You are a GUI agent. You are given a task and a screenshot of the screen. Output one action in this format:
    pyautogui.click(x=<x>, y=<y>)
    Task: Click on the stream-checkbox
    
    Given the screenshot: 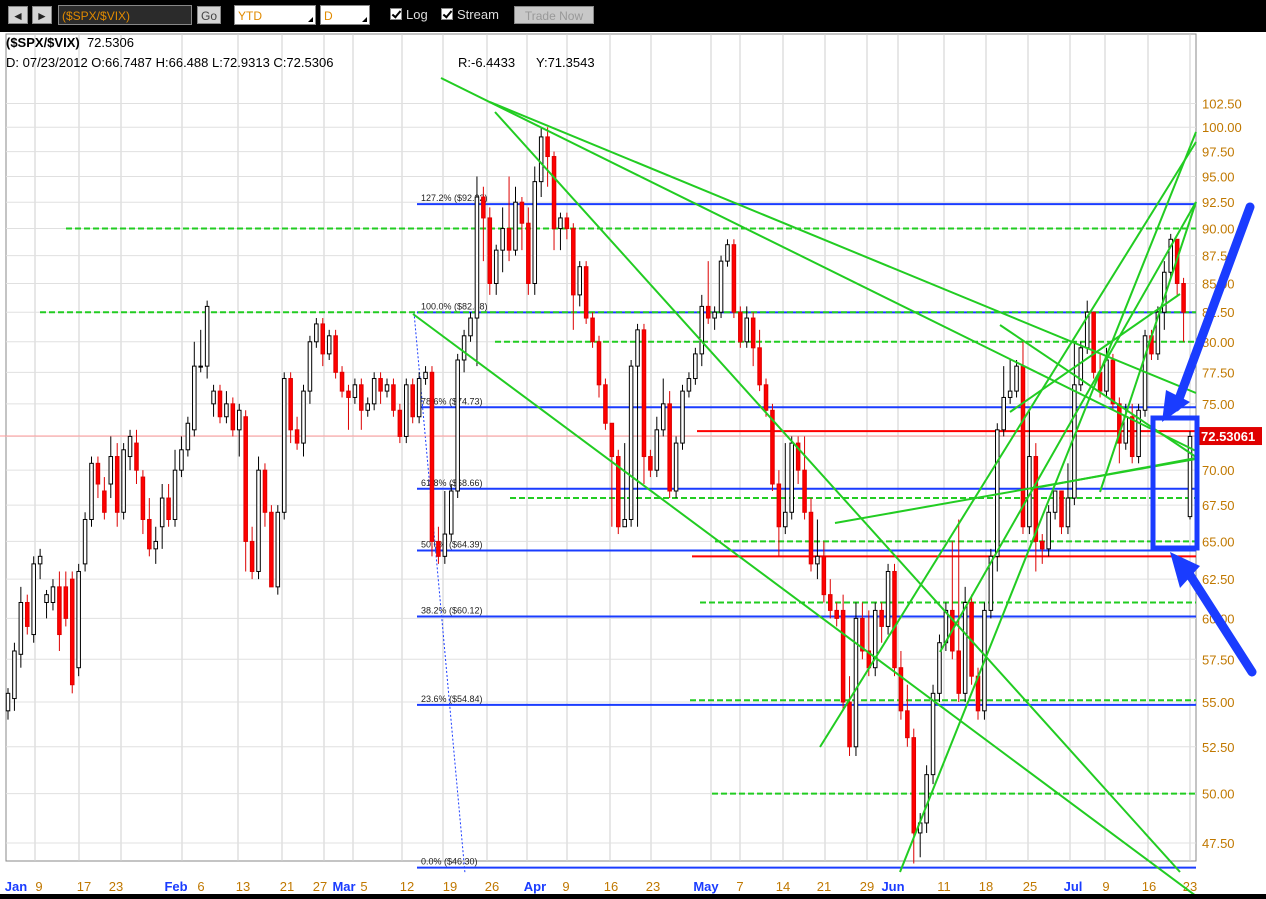 What is the action you would take?
    pyautogui.click(x=447, y=14)
    